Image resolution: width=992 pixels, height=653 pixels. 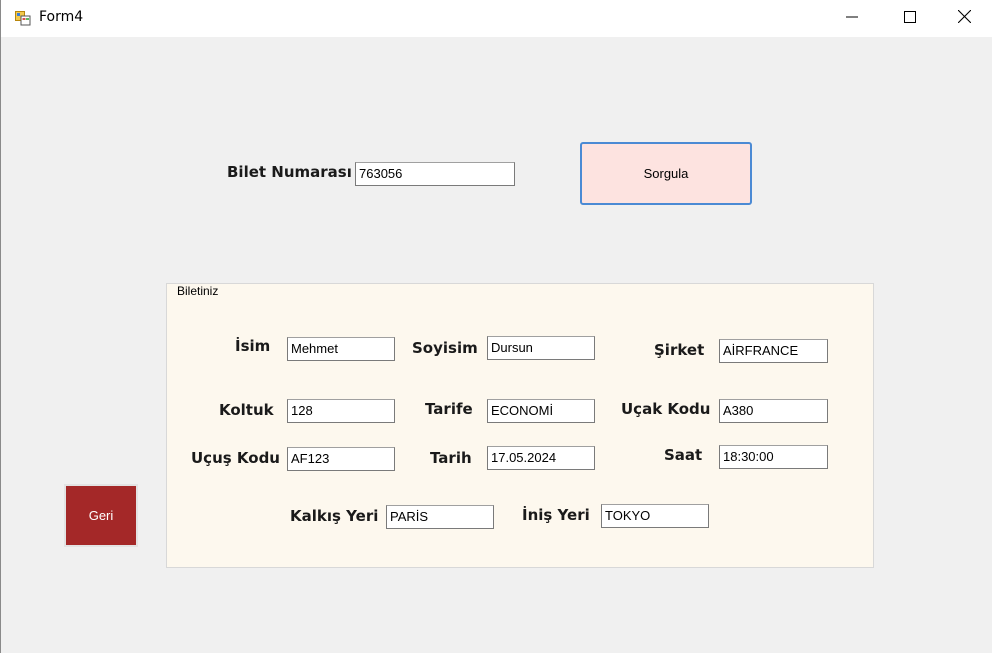 What do you see at coordinates (773, 351) in the screenshot?
I see `sirket-field: AİRFRANCE` at bounding box center [773, 351].